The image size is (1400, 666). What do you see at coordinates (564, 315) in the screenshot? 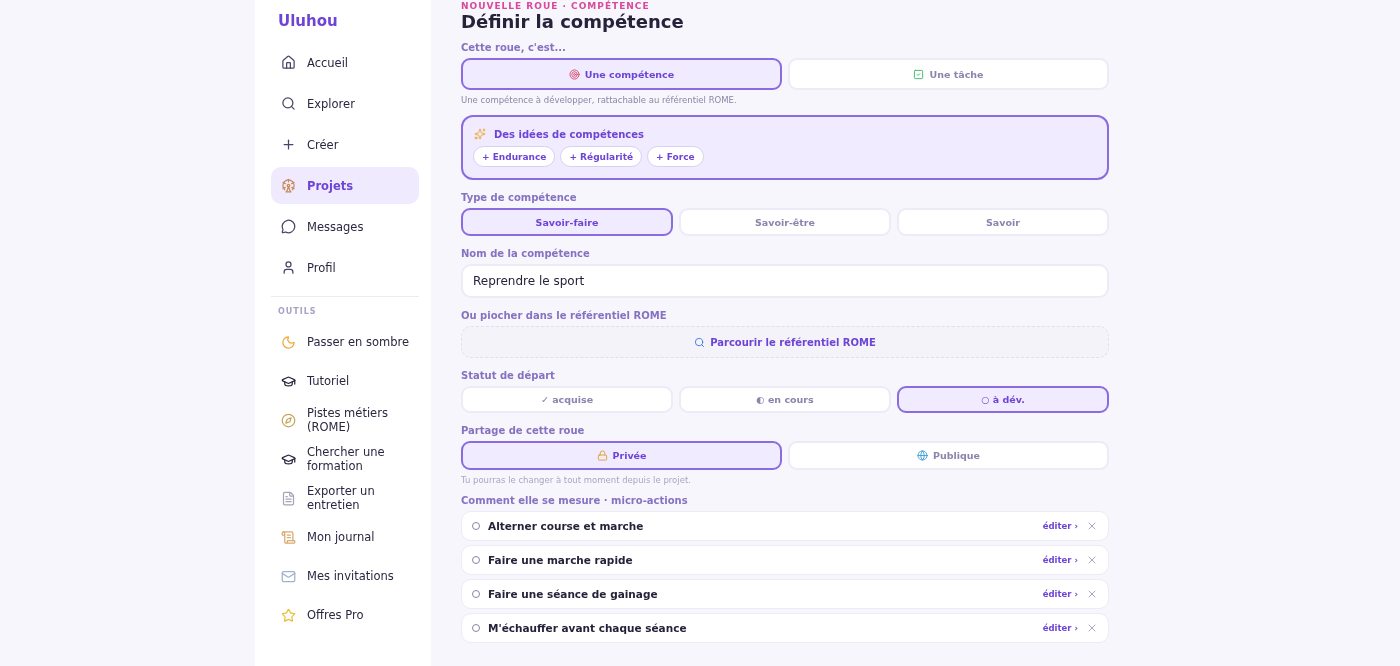
I see `field-label: Ou piocher dans le référentiel ROME` at bounding box center [564, 315].